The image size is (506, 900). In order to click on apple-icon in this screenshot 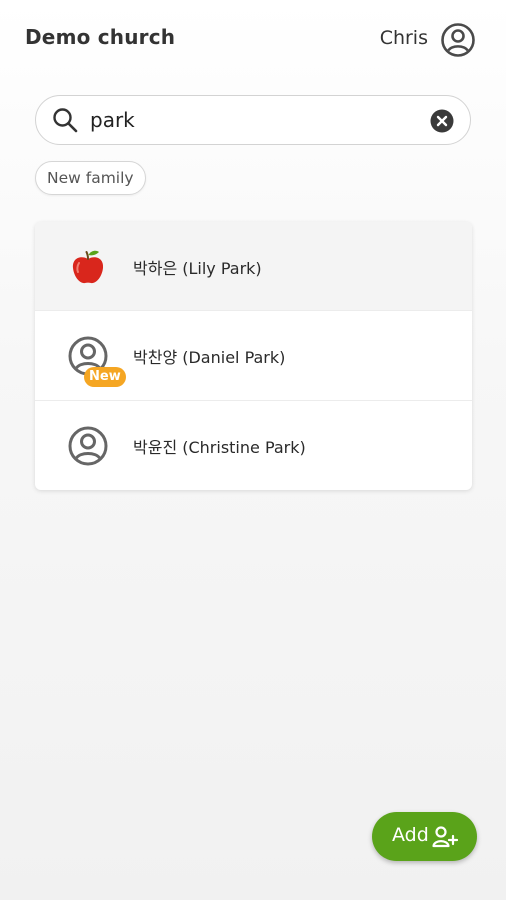, I will do `click(88, 267)`.